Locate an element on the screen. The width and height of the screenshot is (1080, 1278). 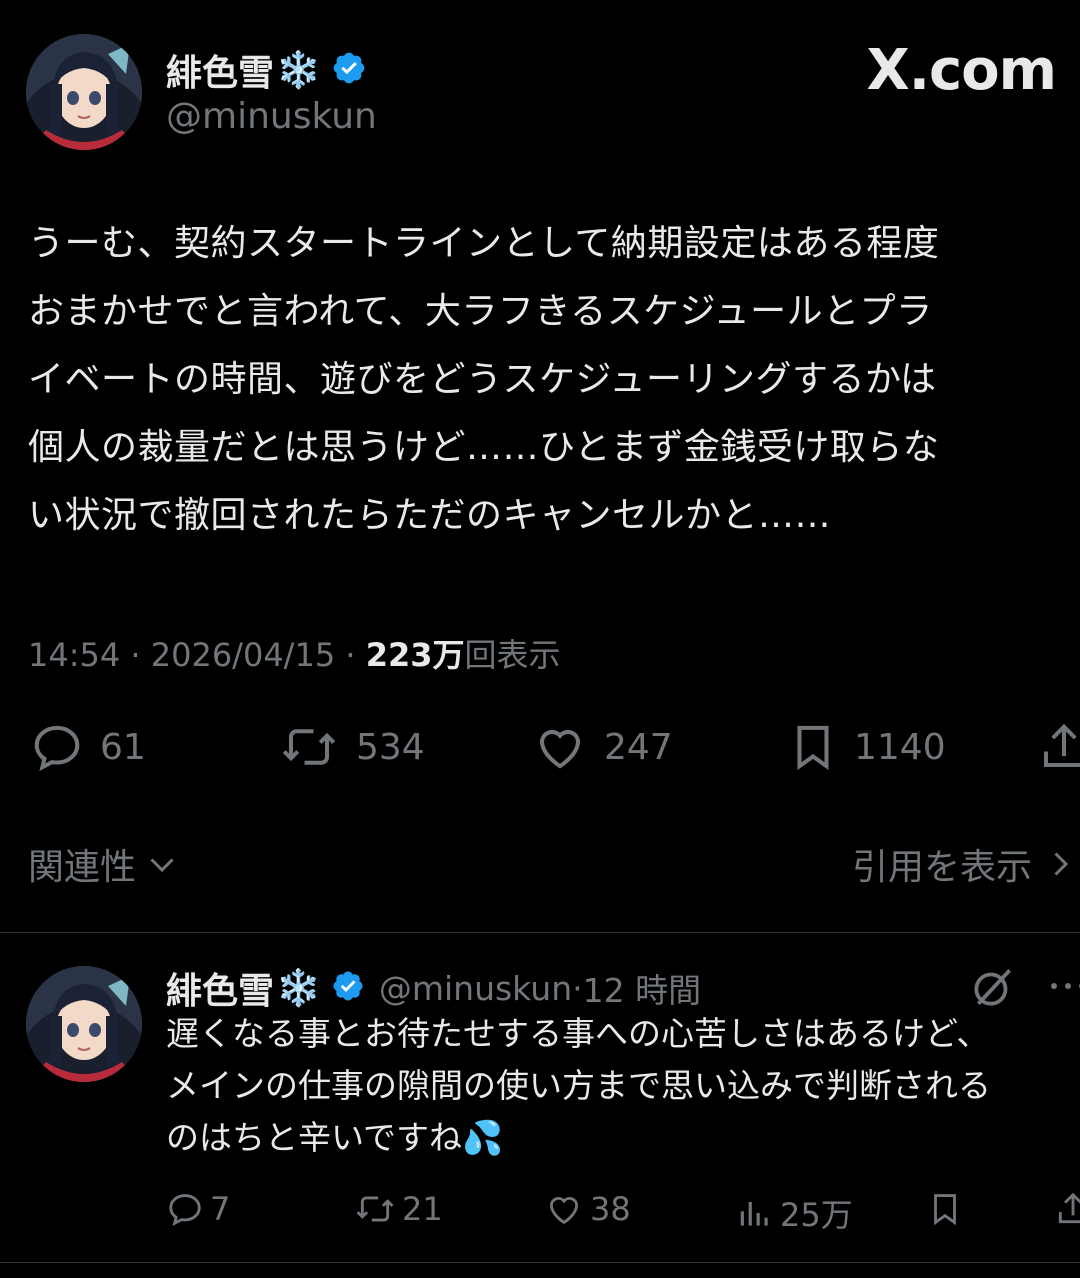
reply-author-avatar is located at coordinates (84, 1024).